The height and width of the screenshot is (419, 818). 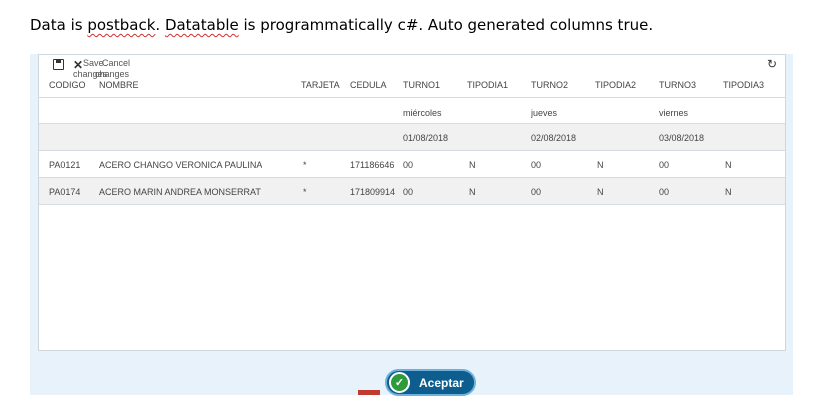 What do you see at coordinates (201, 25) in the screenshot?
I see `caption-word-datatable: Datatable` at bounding box center [201, 25].